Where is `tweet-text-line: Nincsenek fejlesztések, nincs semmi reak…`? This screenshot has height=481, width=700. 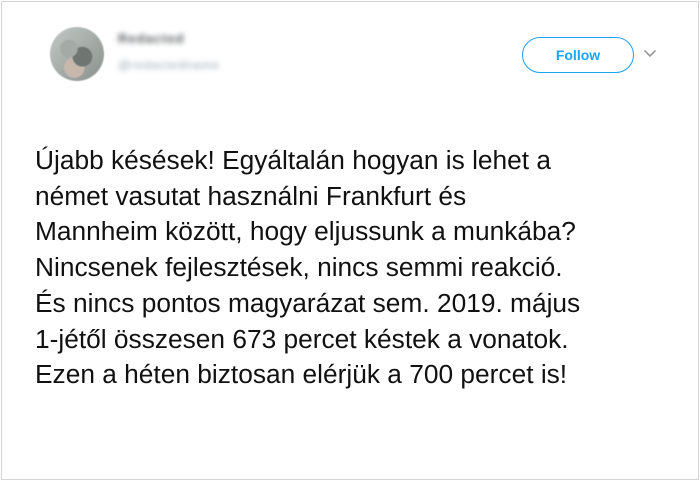 tweet-text-line: Nincsenek fejlesztések, nincs semmi reak… is located at coordinates (299, 267).